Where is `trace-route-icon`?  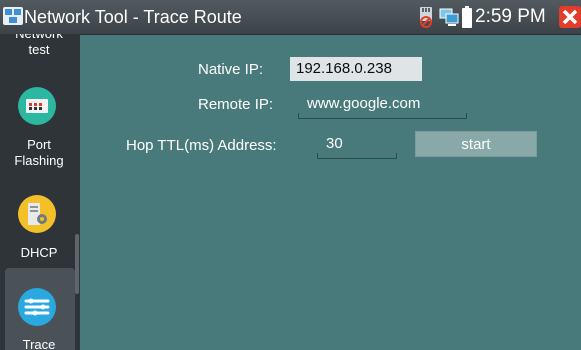
trace-route-icon is located at coordinates (37, 307).